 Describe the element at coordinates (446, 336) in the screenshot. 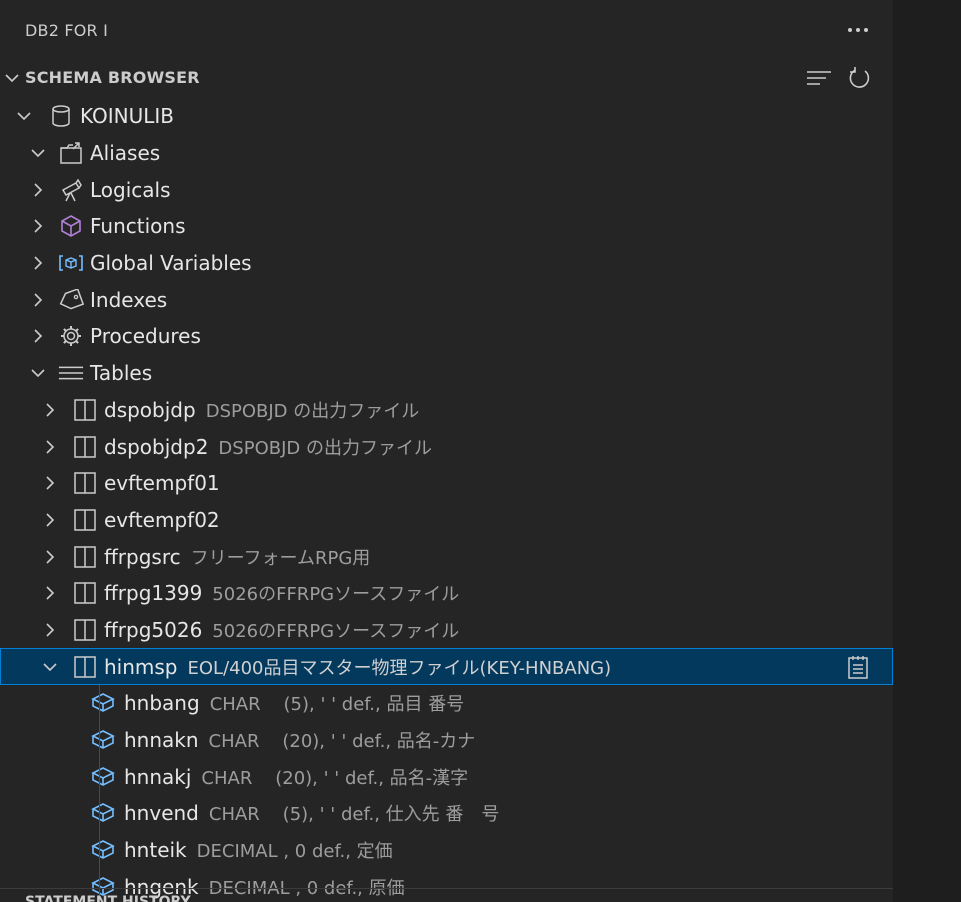

I see `tree-item-procedures: Procedures` at that location.